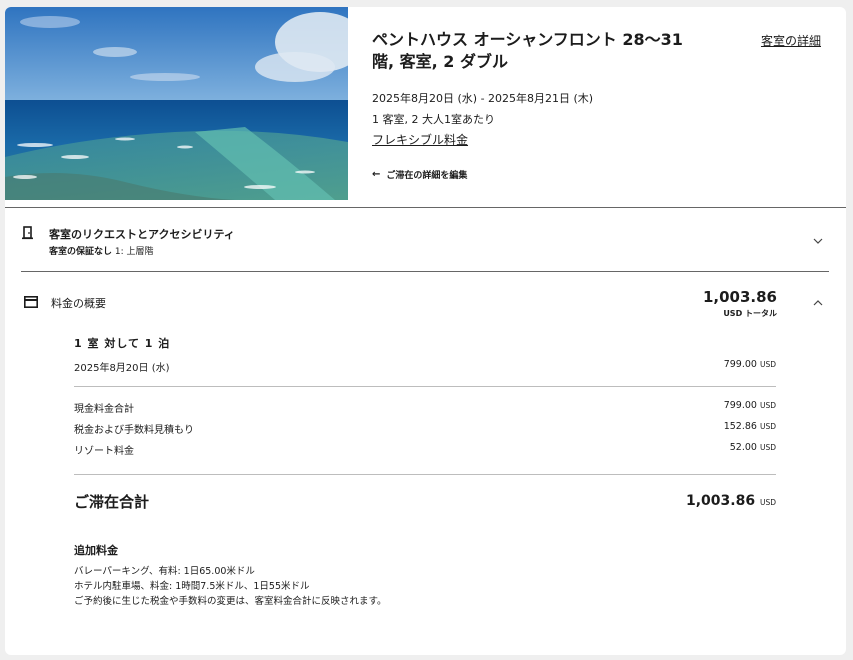 The height and width of the screenshot is (660, 853). Describe the element at coordinates (818, 303) in the screenshot. I see `chevron-up-icon` at that location.